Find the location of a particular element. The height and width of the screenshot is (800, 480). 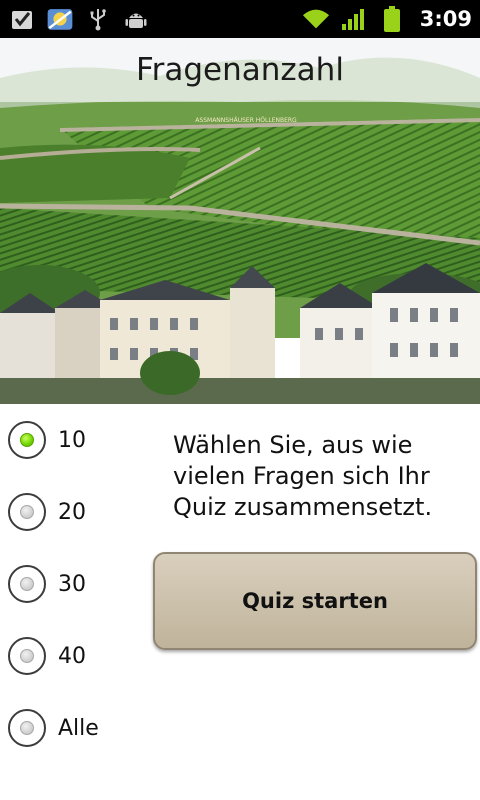

radio-option-40: 40 is located at coordinates (78, 656).